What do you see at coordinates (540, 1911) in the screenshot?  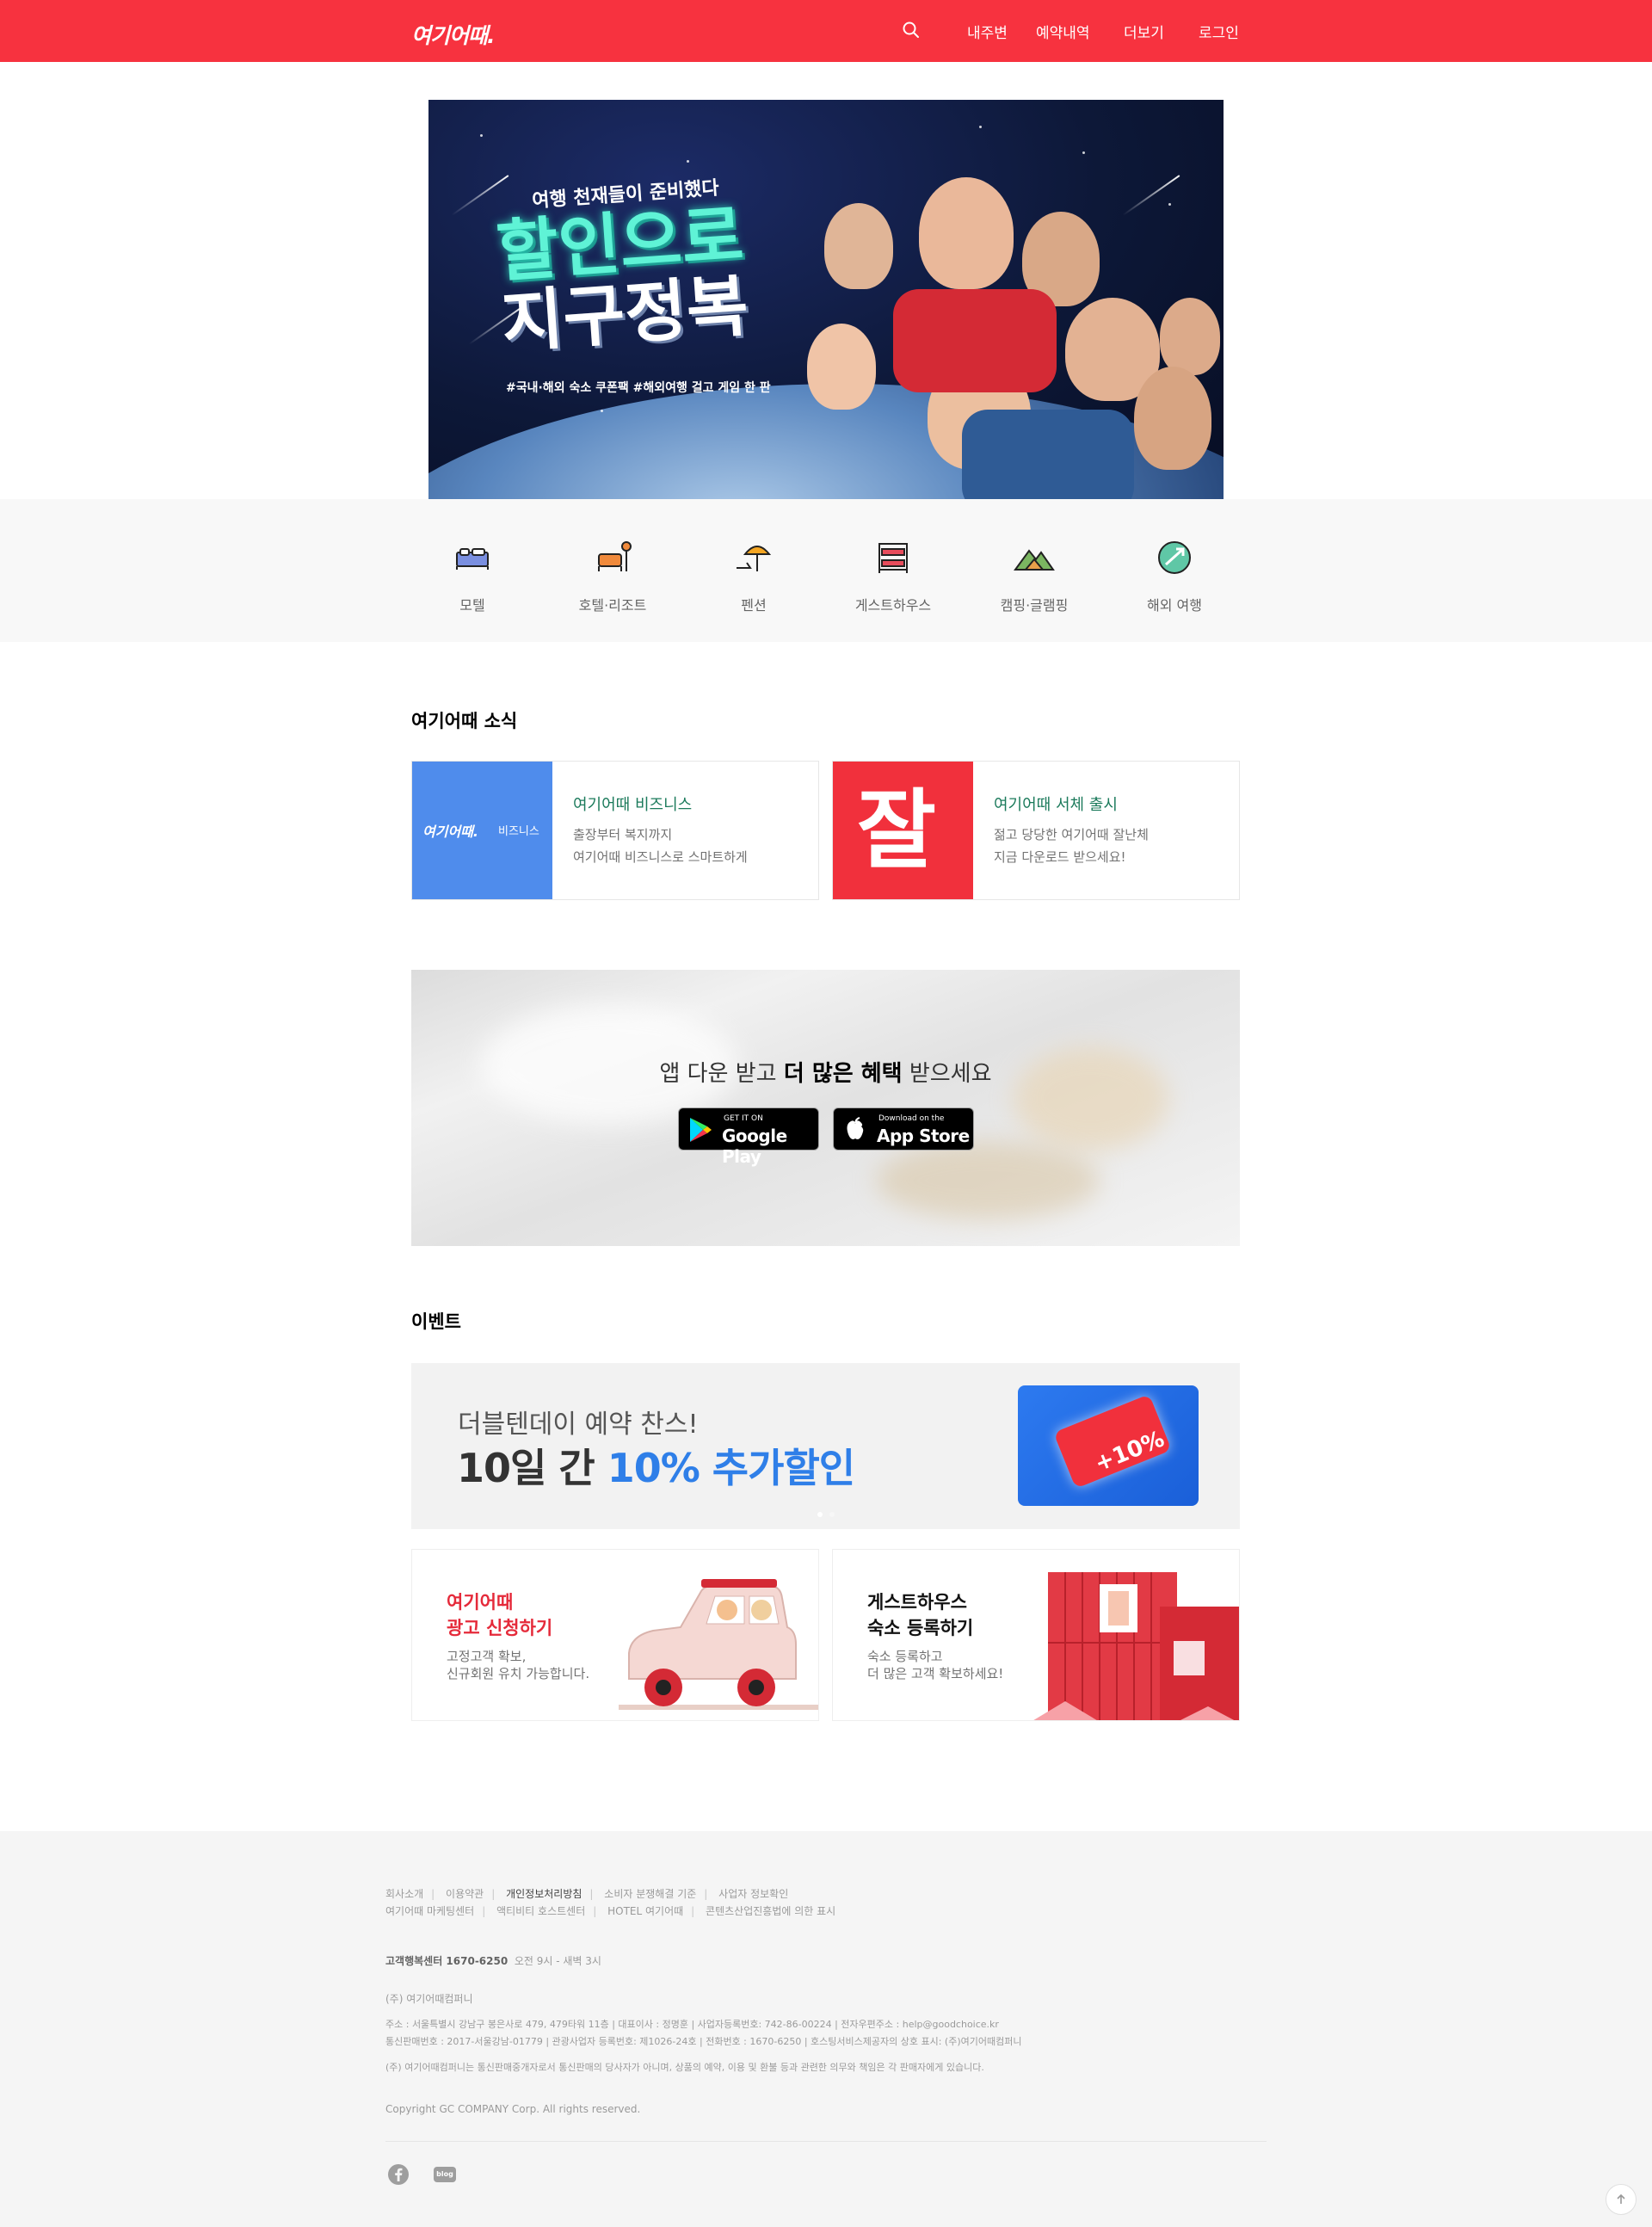 I see `footer-link-activity-host: 액티비티 호스트센터` at bounding box center [540, 1911].